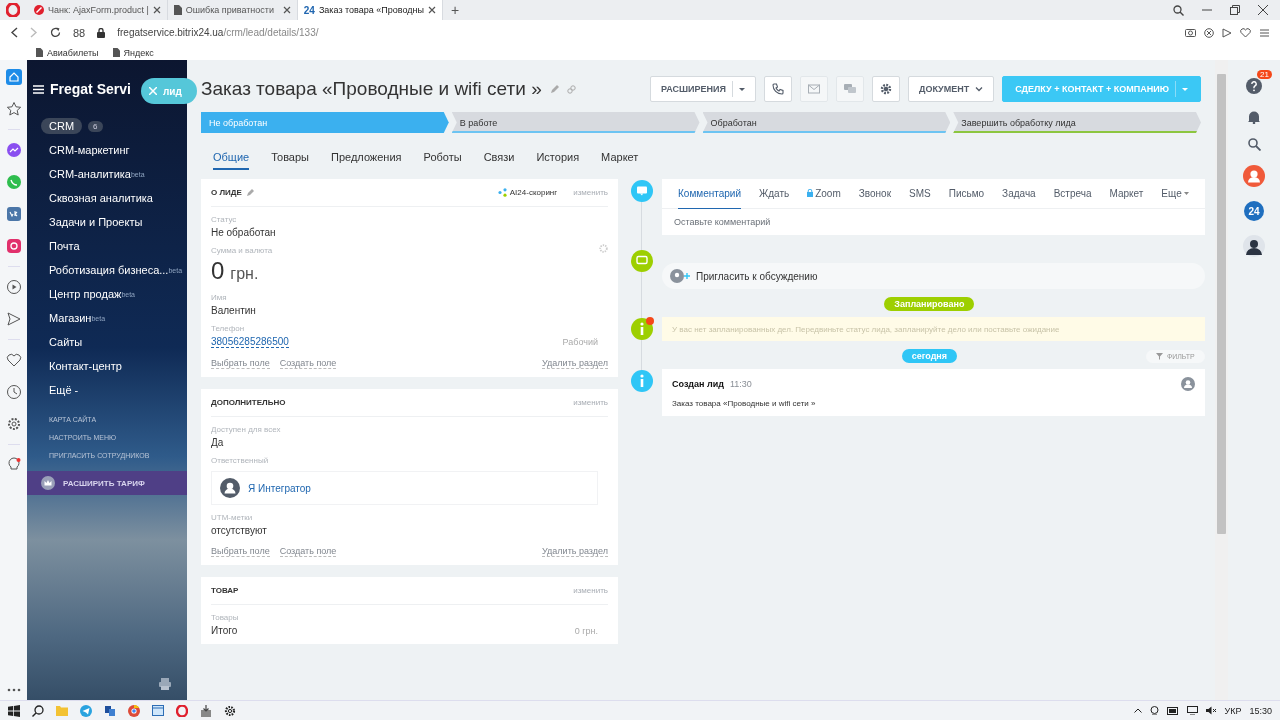 Image resolution: width=1280 pixels, height=720 pixels. What do you see at coordinates (1172, 710) in the screenshot?
I see `battery-icon` at bounding box center [1172, 710].